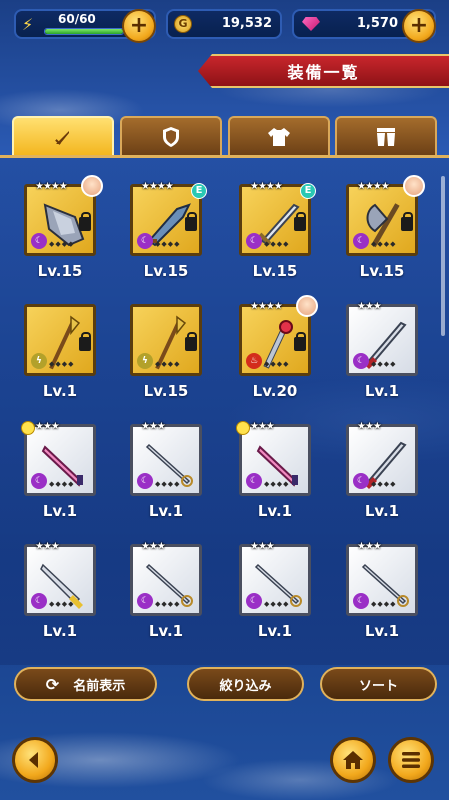 Image resolution: width=449 pixels, height=800 pixels. Describe the element at coordinates (85, 684) in the screenshot. I see `name-display-button: ⟳ 名前表示` at that location.